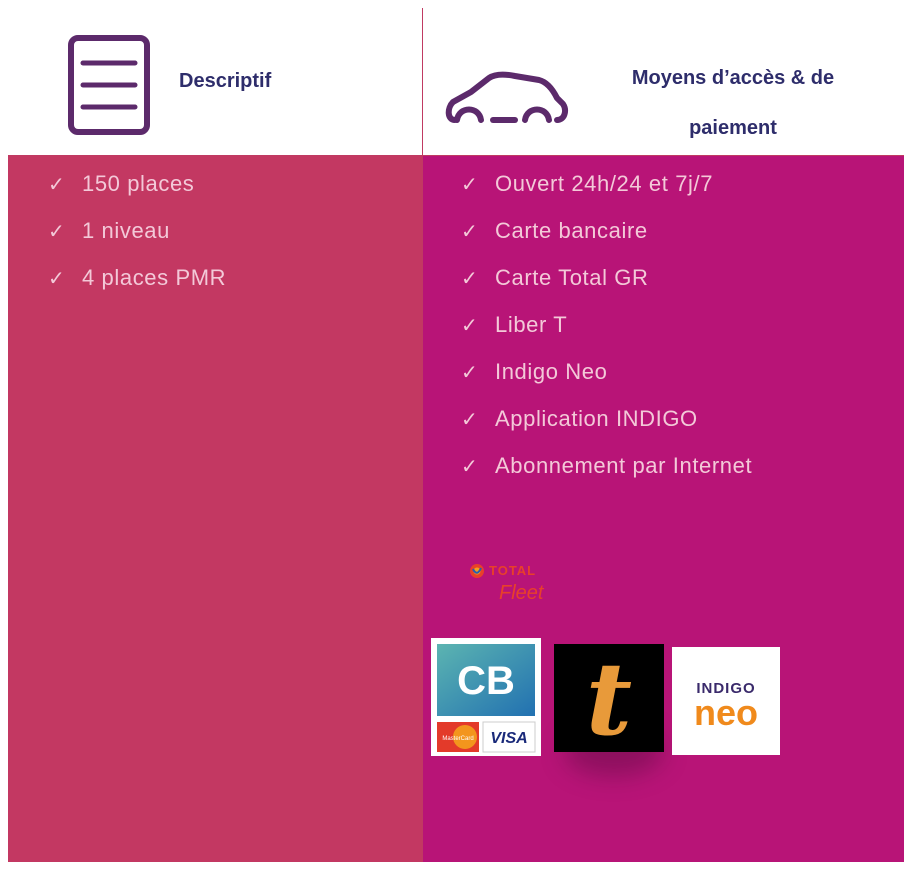 The width and height of the screenshot is (904, 872). I want to click on list-item: ✓ Carte Total GR, so click(606, 277).